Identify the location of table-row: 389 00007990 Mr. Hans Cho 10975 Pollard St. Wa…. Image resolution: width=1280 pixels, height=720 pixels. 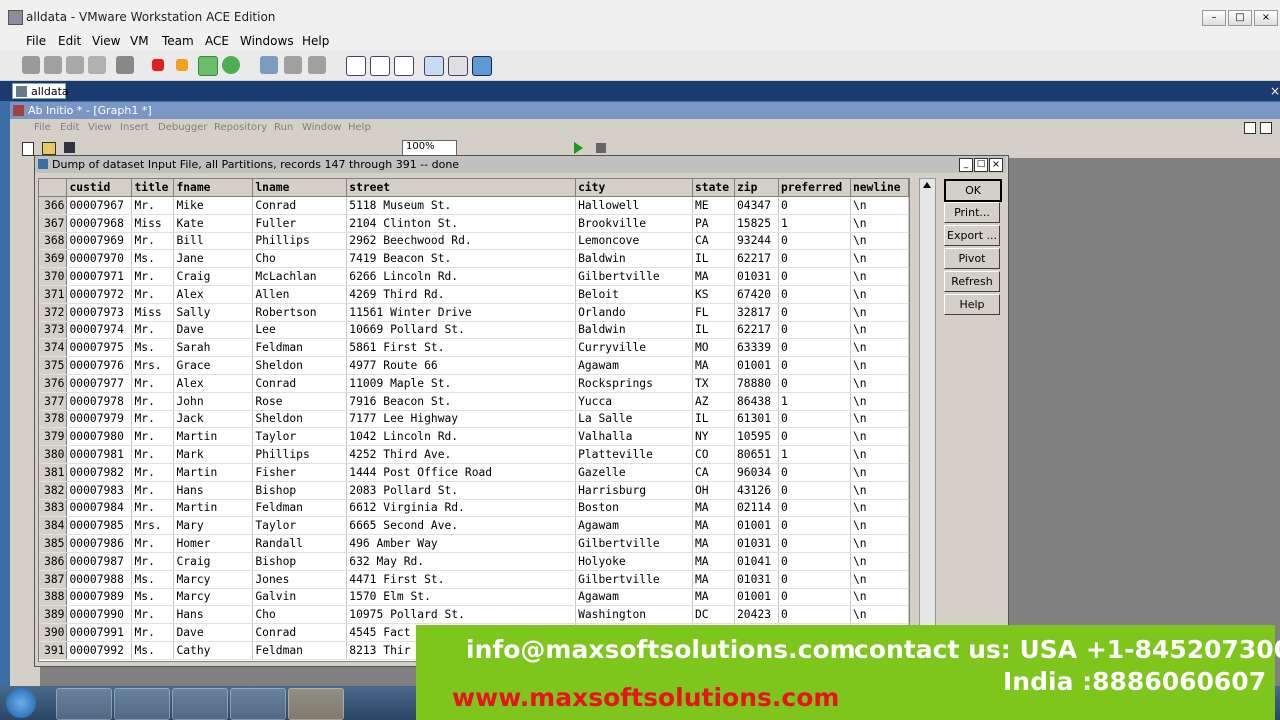
(474, 615).